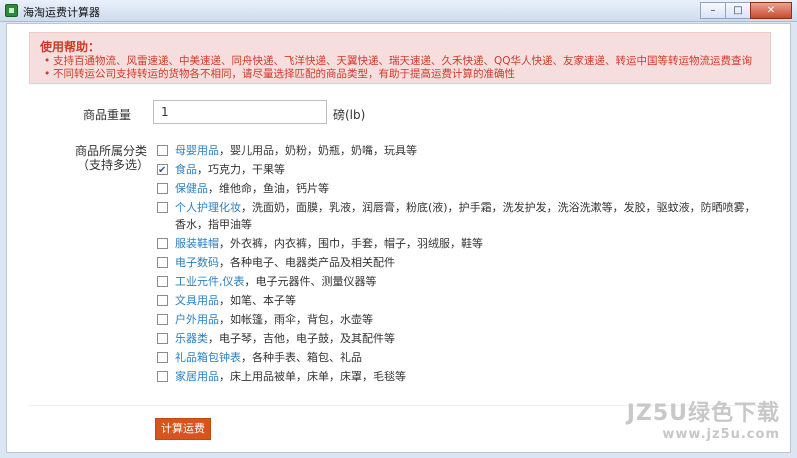 This screenshot has height=458, width=797. Describe the element at coordinates (301, 338) in the screenshot. I see `category-desc: ，电子琴，吉他，电子鼓，及其配件等` at that location.